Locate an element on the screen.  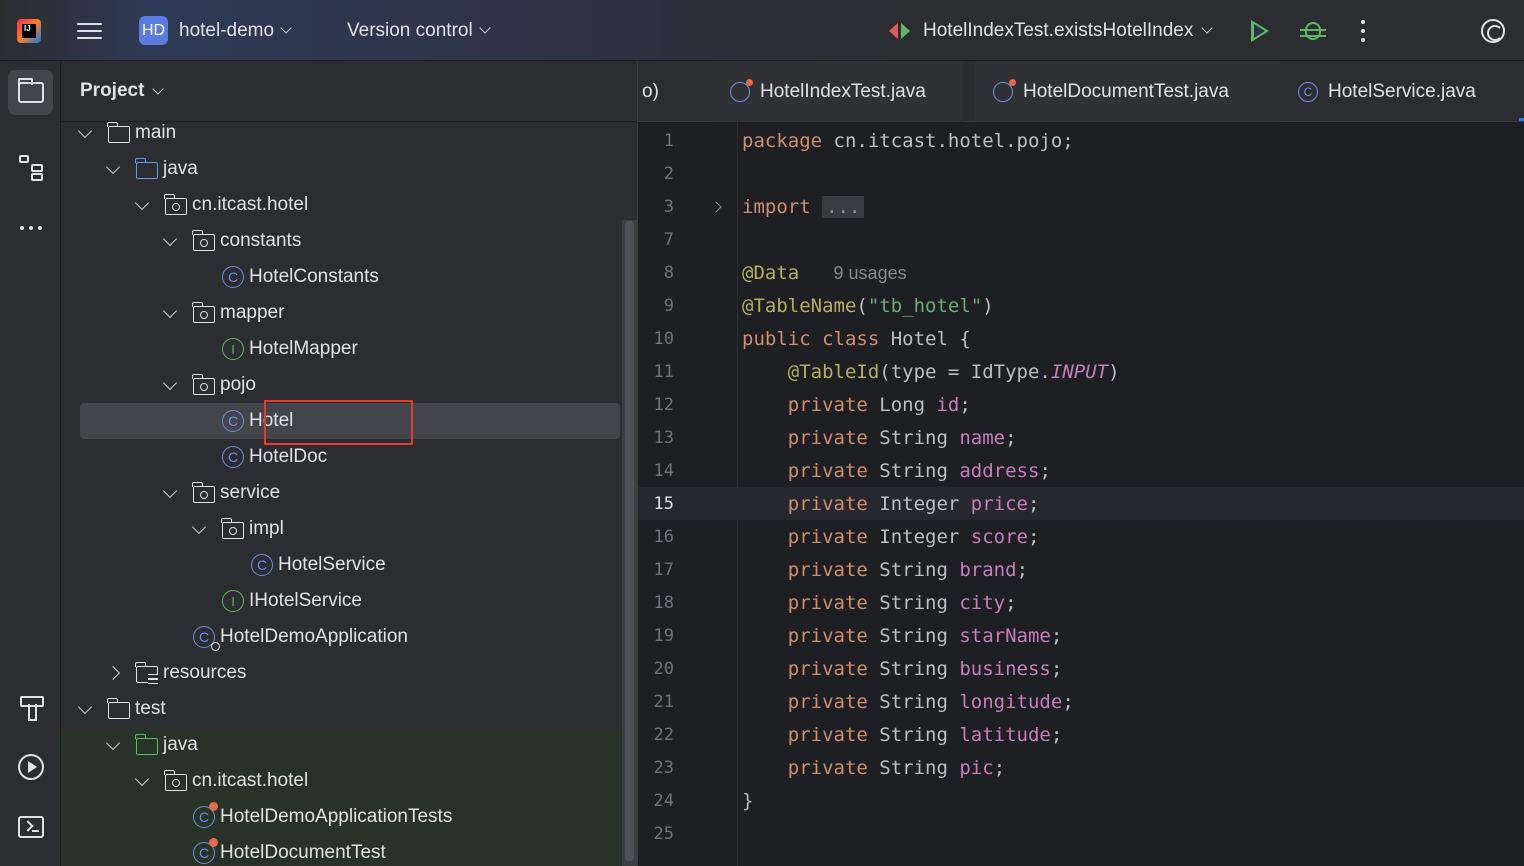
services-icon is located at coordinates (30, 766).